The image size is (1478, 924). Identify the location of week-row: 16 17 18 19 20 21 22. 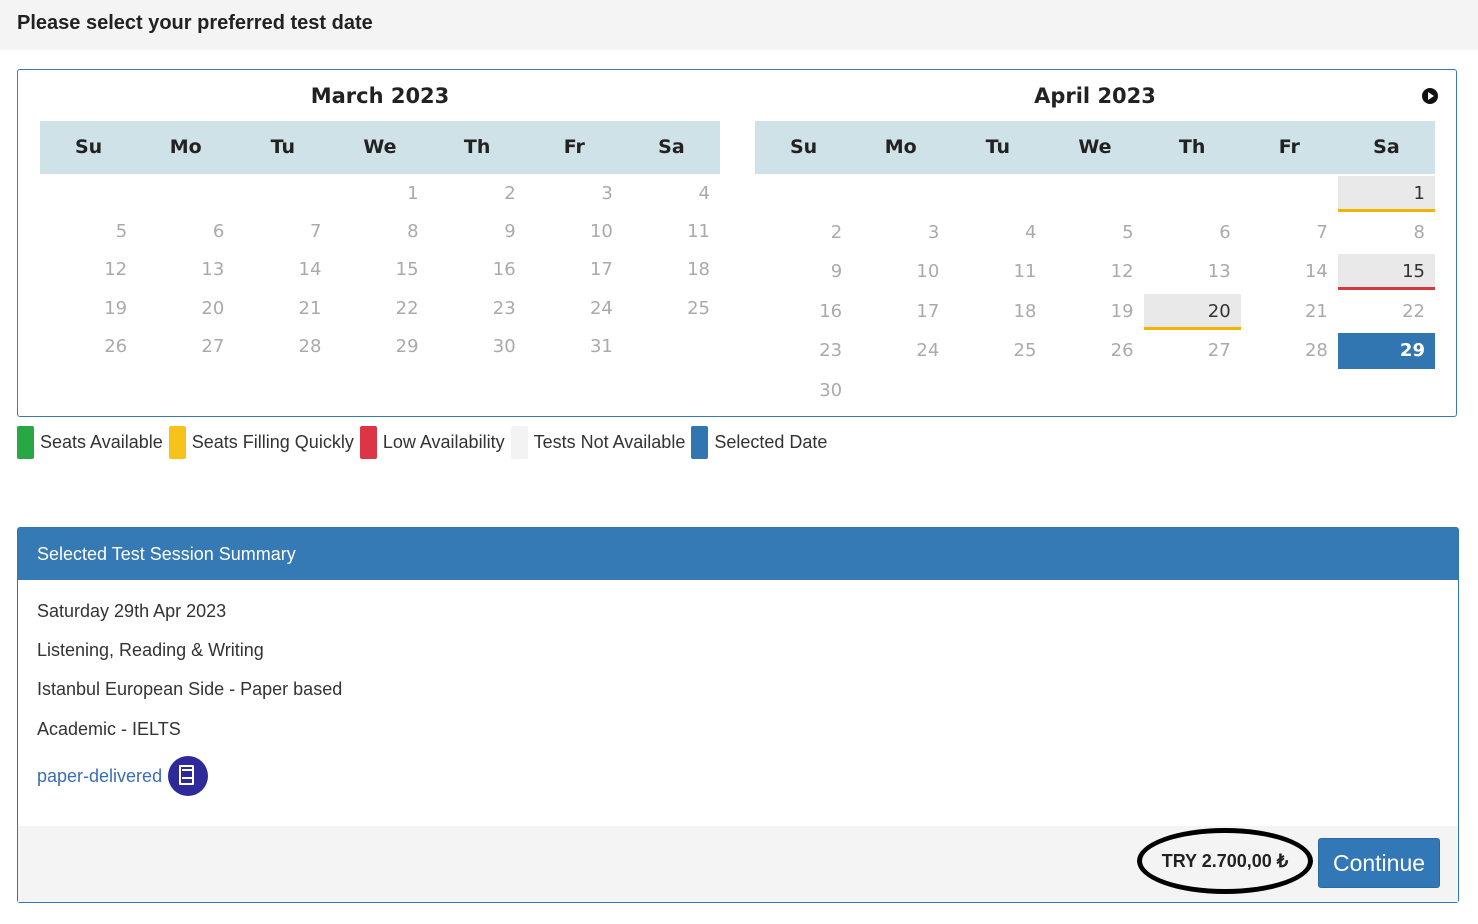
(1095, 312).